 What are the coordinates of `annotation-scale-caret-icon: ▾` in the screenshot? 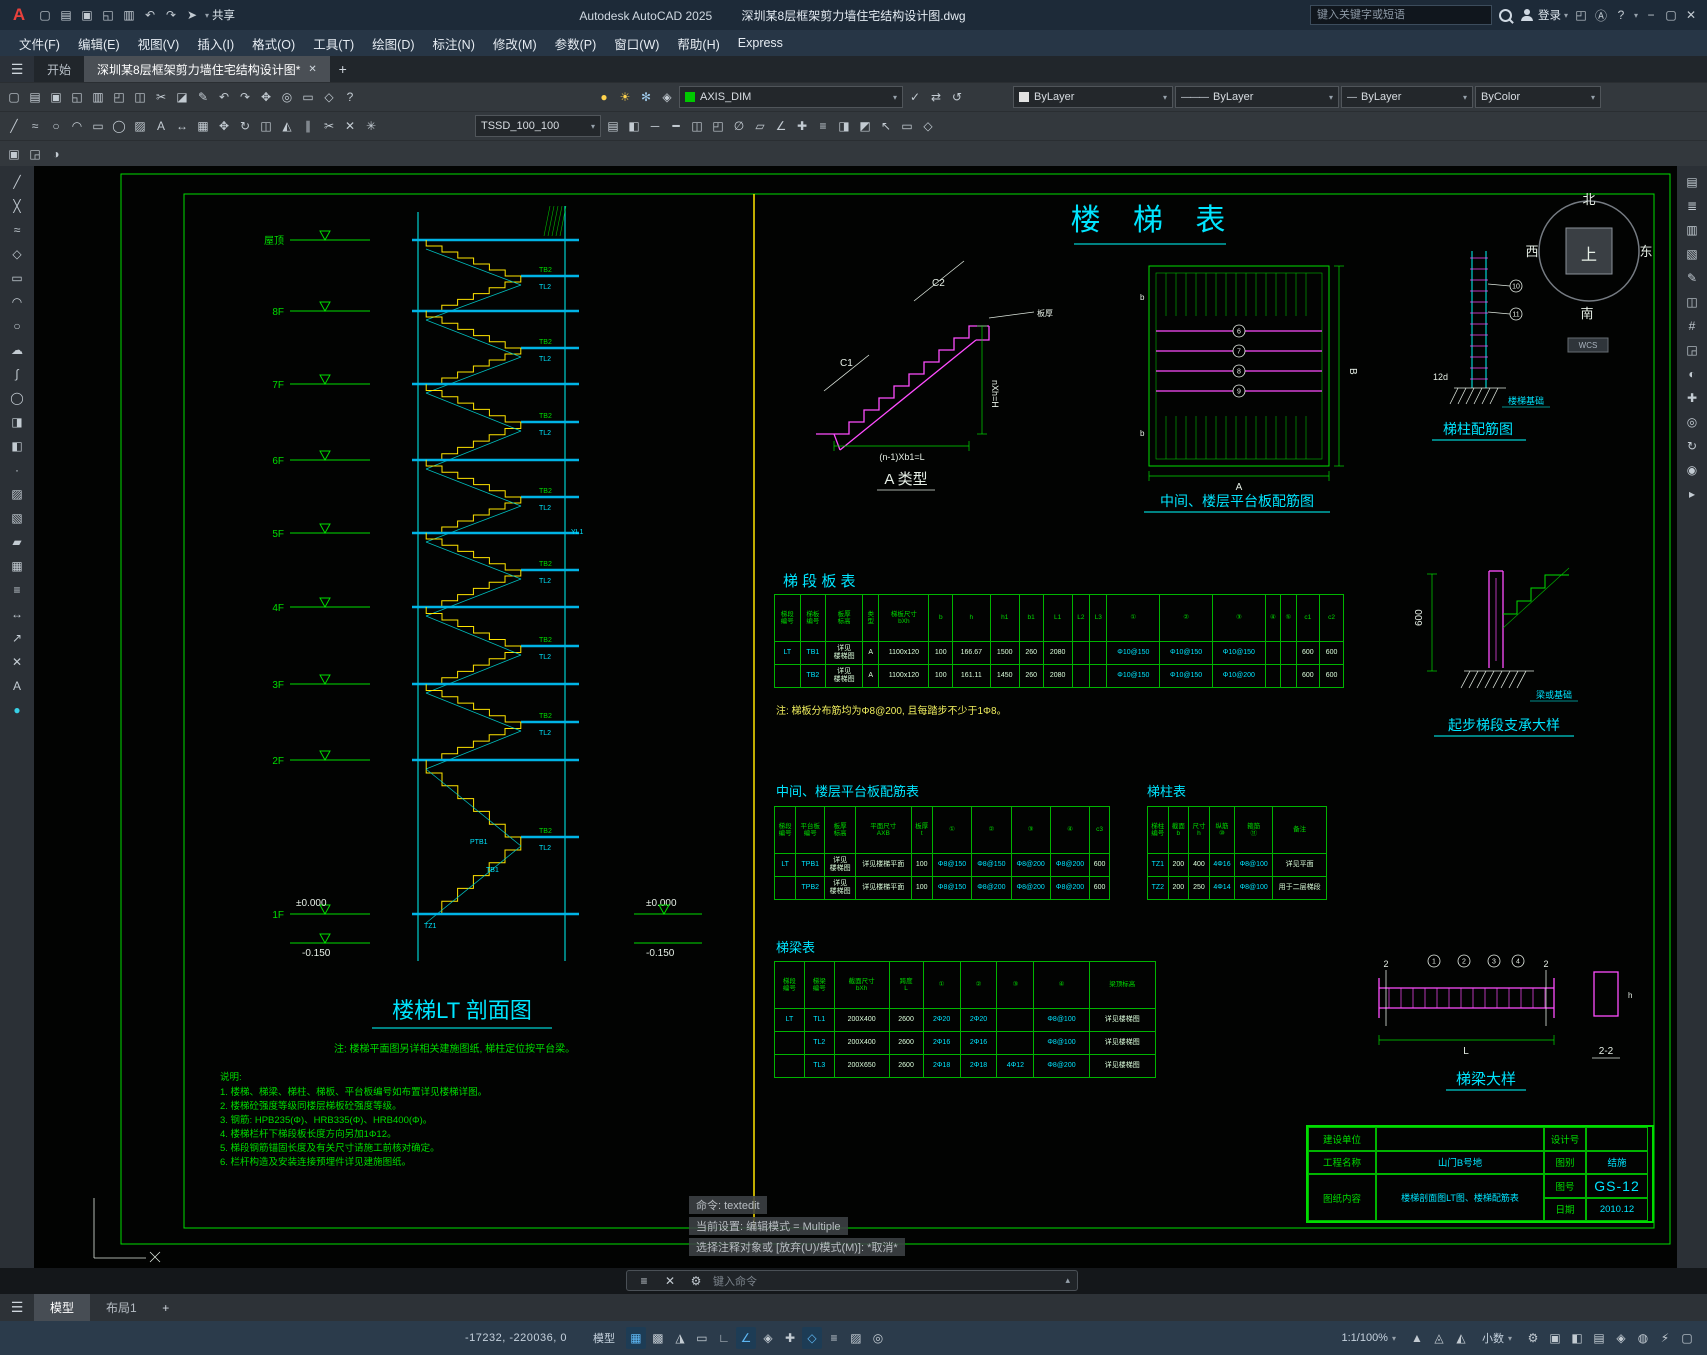 It's located at (1394, 1338).